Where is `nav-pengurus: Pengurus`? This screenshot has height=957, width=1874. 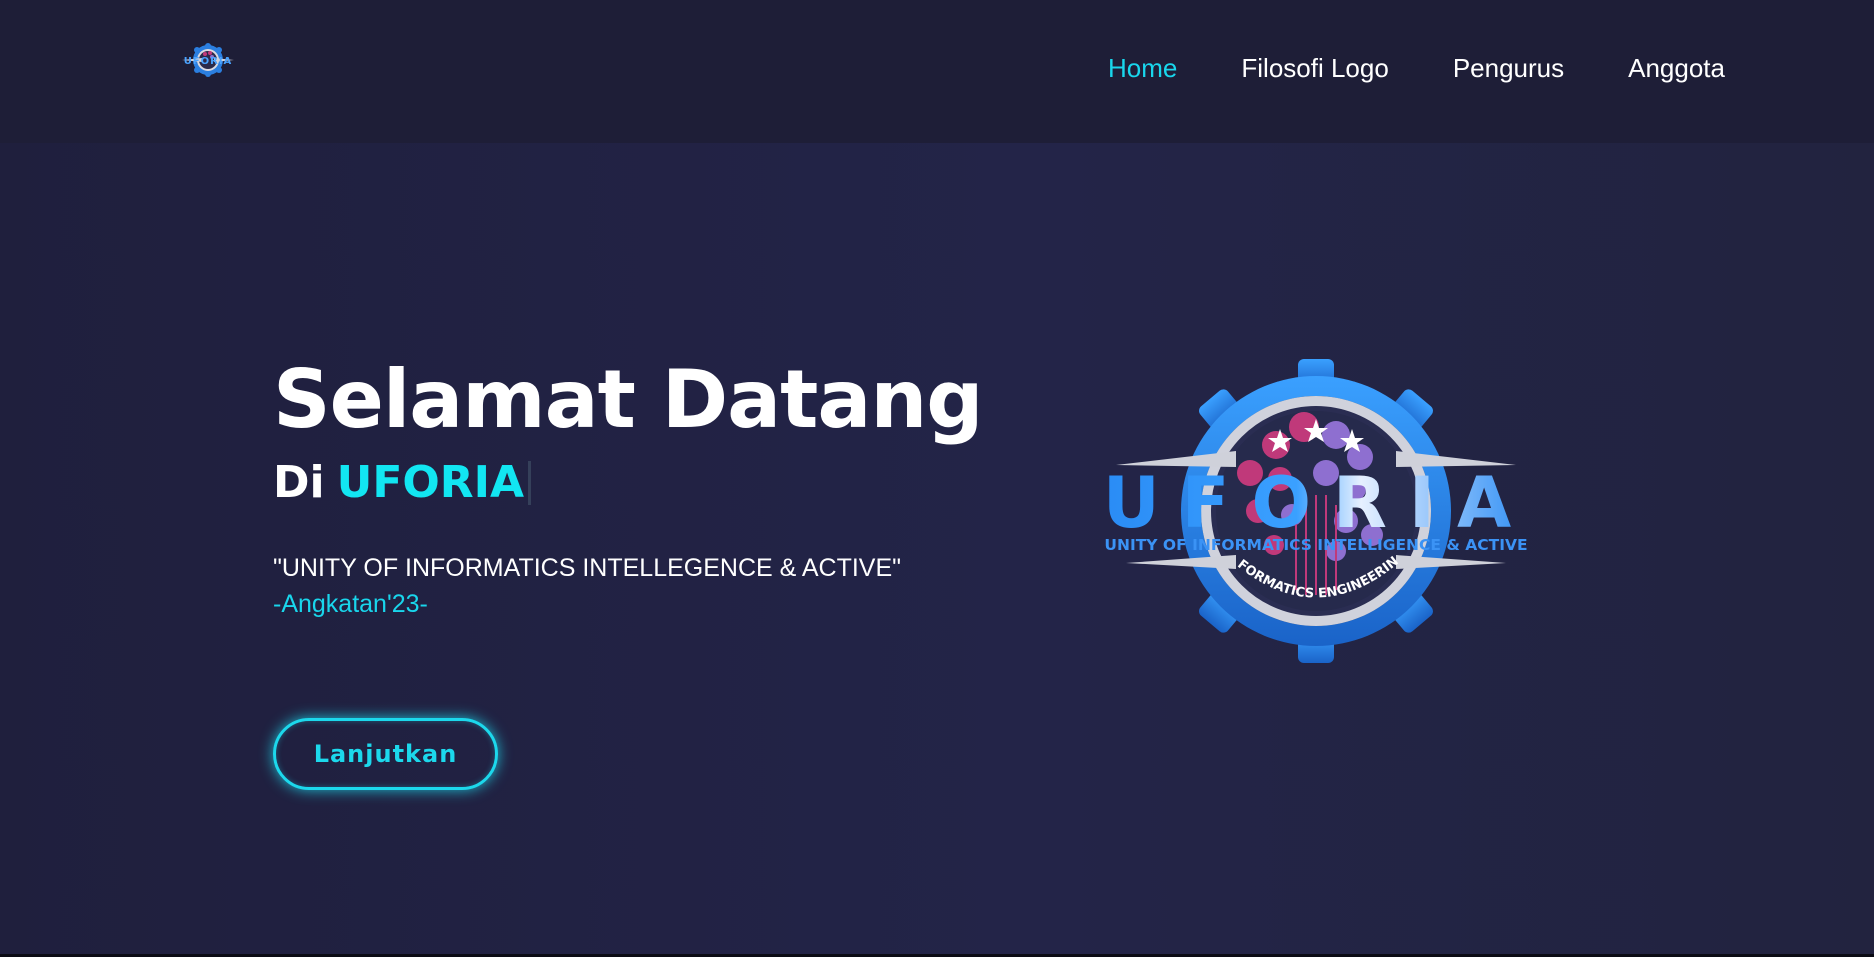 nav-pengurus: Pengurus is located at coordinates (1508, 68).